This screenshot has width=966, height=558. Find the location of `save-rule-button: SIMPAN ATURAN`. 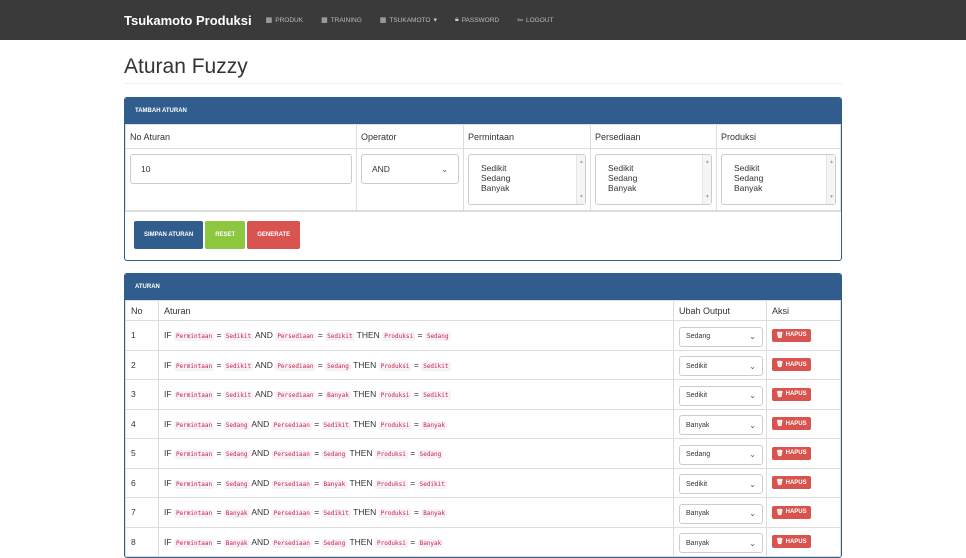

save-rule-button: SIMPAN ATURAN is located at coordinates (169, 235).